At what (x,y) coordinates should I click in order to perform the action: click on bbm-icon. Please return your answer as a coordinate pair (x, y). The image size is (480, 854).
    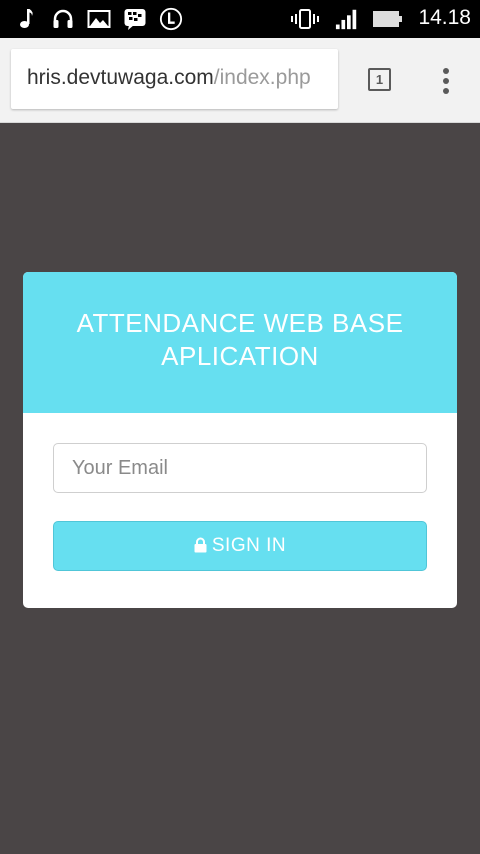
    Looking at the image, I should click on (135, 19).